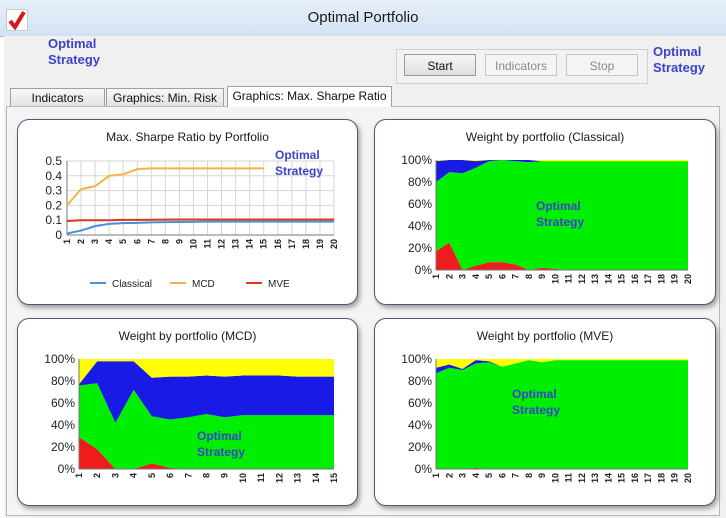  What do you see at coordinates (545, 336) in the screenshot?
I see `chart-title: Weight by portfolio (MVE)` at bounding box center [545, 336].